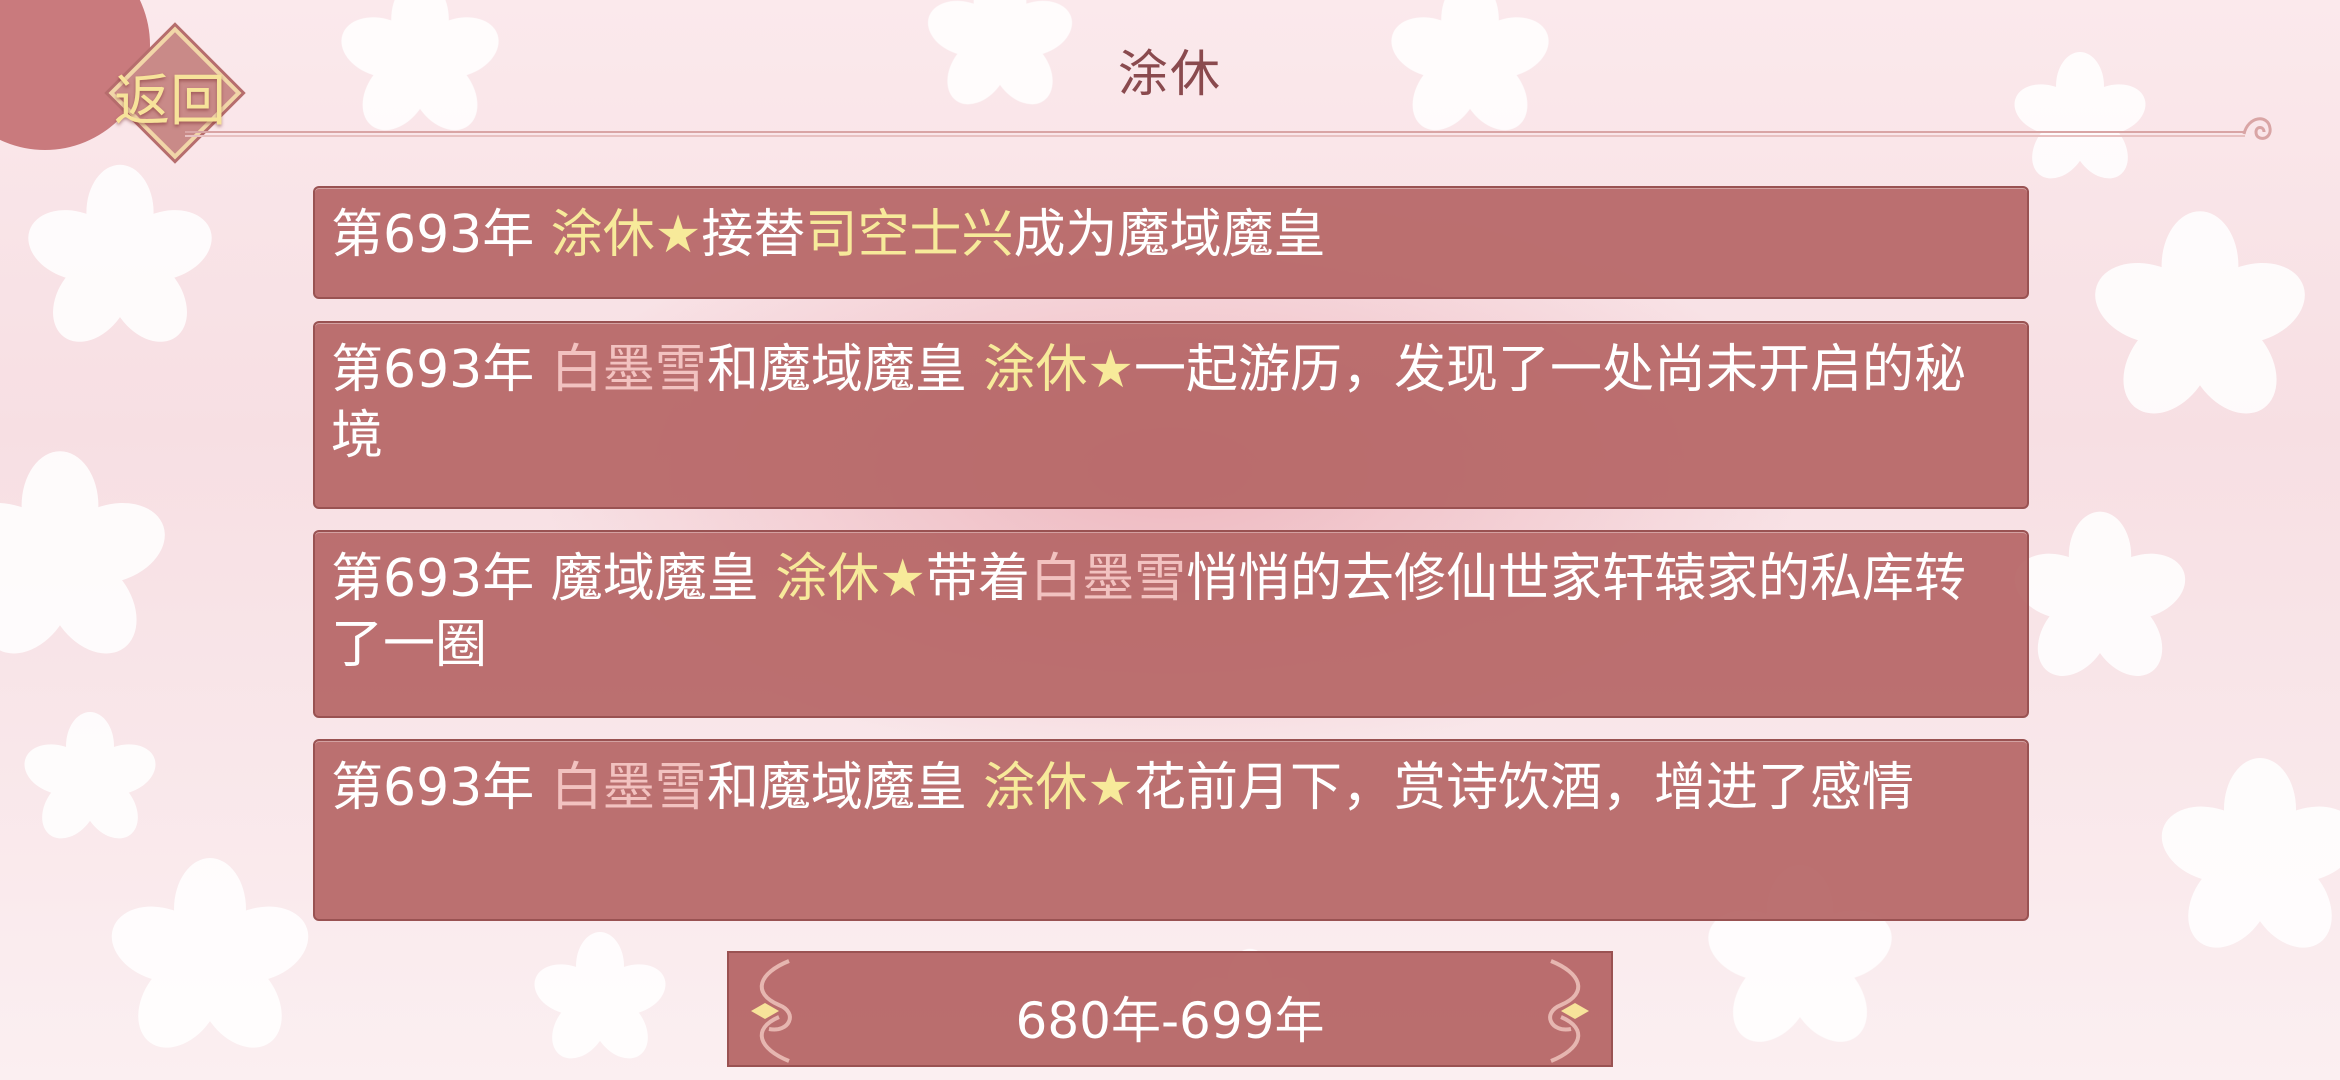 Image resolution: width=2340 pixels, height=1080 pixels. Describe the element at coordinates (977, 579) in the screenshot. I see `event-text: 带着` at that location.